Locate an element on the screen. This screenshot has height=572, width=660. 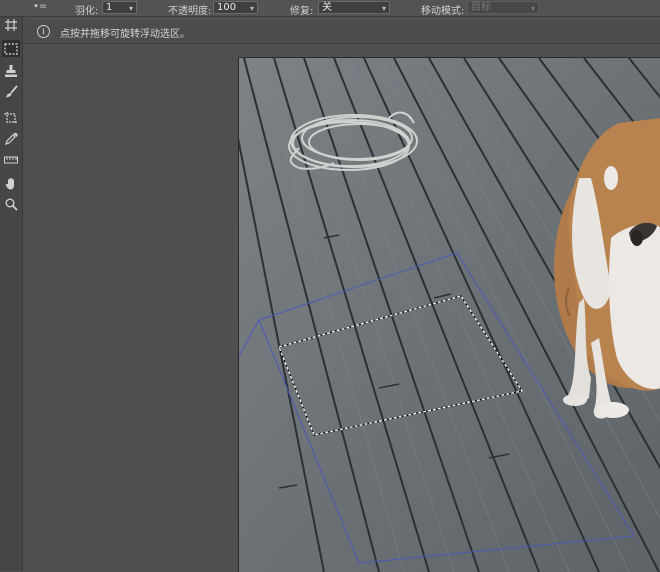
info-message: 点按并拖移可旋转浮动选区。 is located at coordinates (125, 34).